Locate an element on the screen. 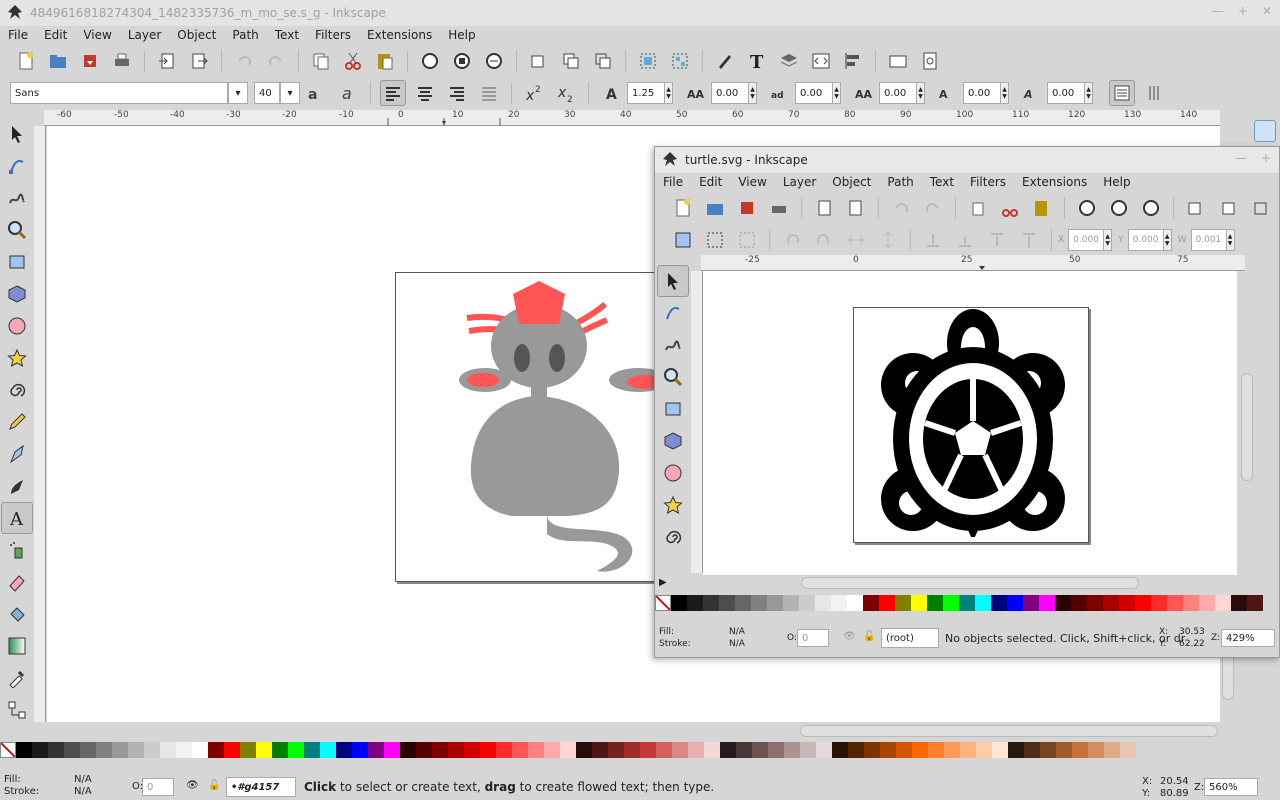  word-spacing-input: 0.00 is located at coordinates (814, 93).